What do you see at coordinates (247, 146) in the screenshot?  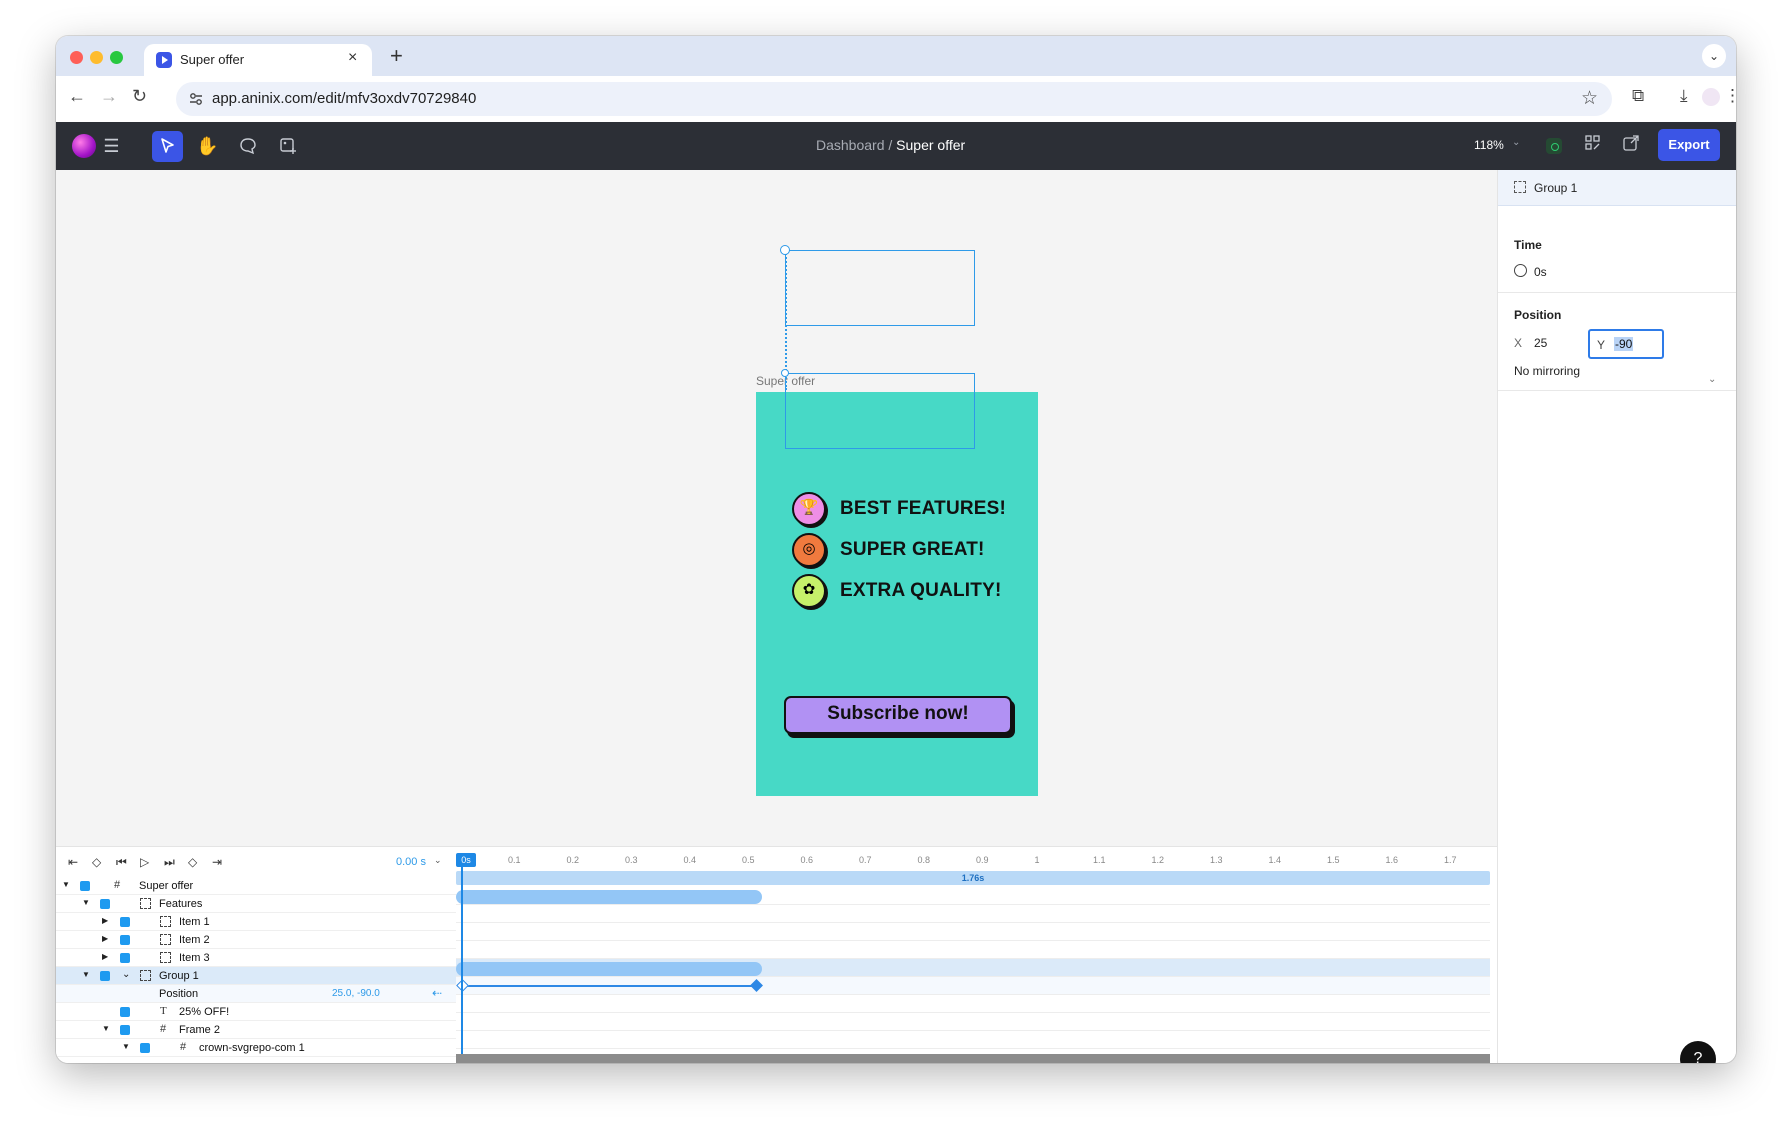 I see `comment-tool-icon` at bounding box center [247, 146].